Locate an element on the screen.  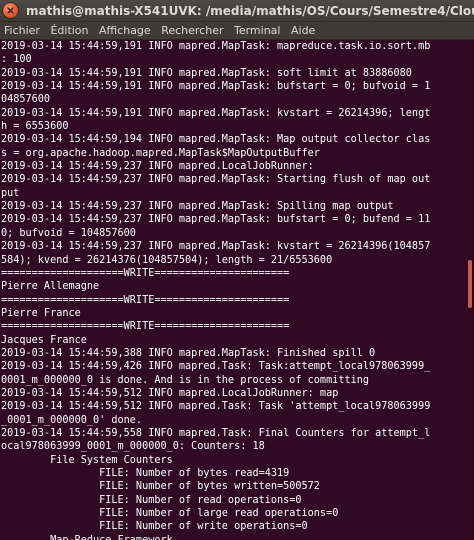
terminal-line: Jacques France is located at coordinates (44, 340).